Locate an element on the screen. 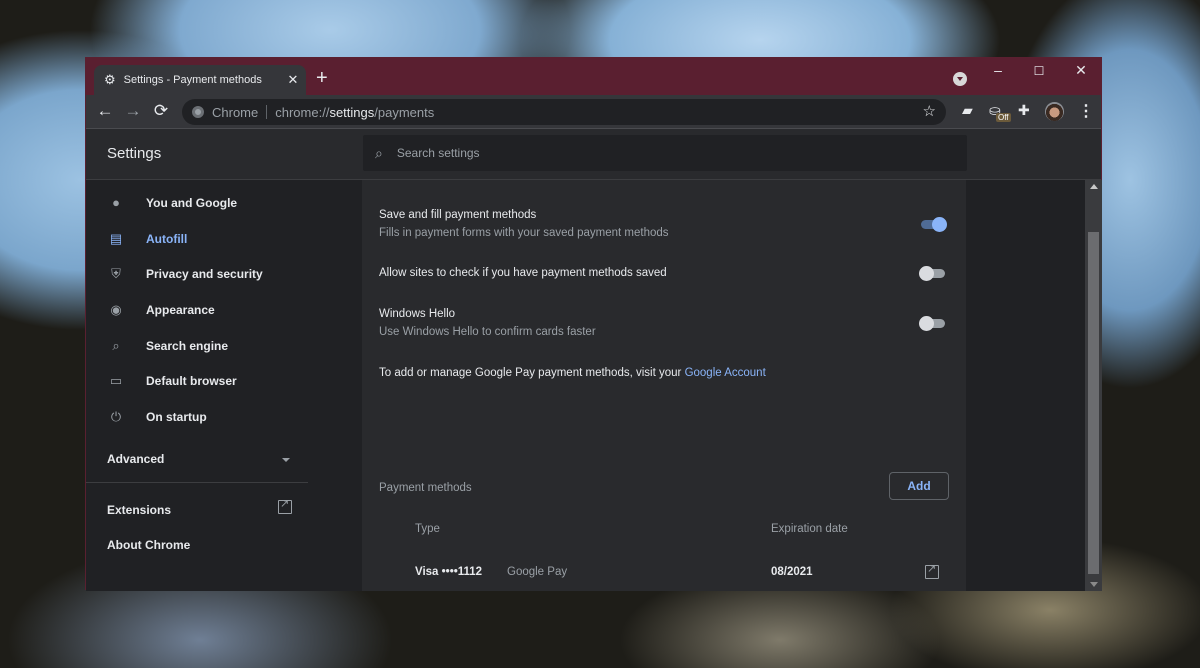 This screenshot has height=668, width=1200. scrollbar is located at coordinates (1093, 385).